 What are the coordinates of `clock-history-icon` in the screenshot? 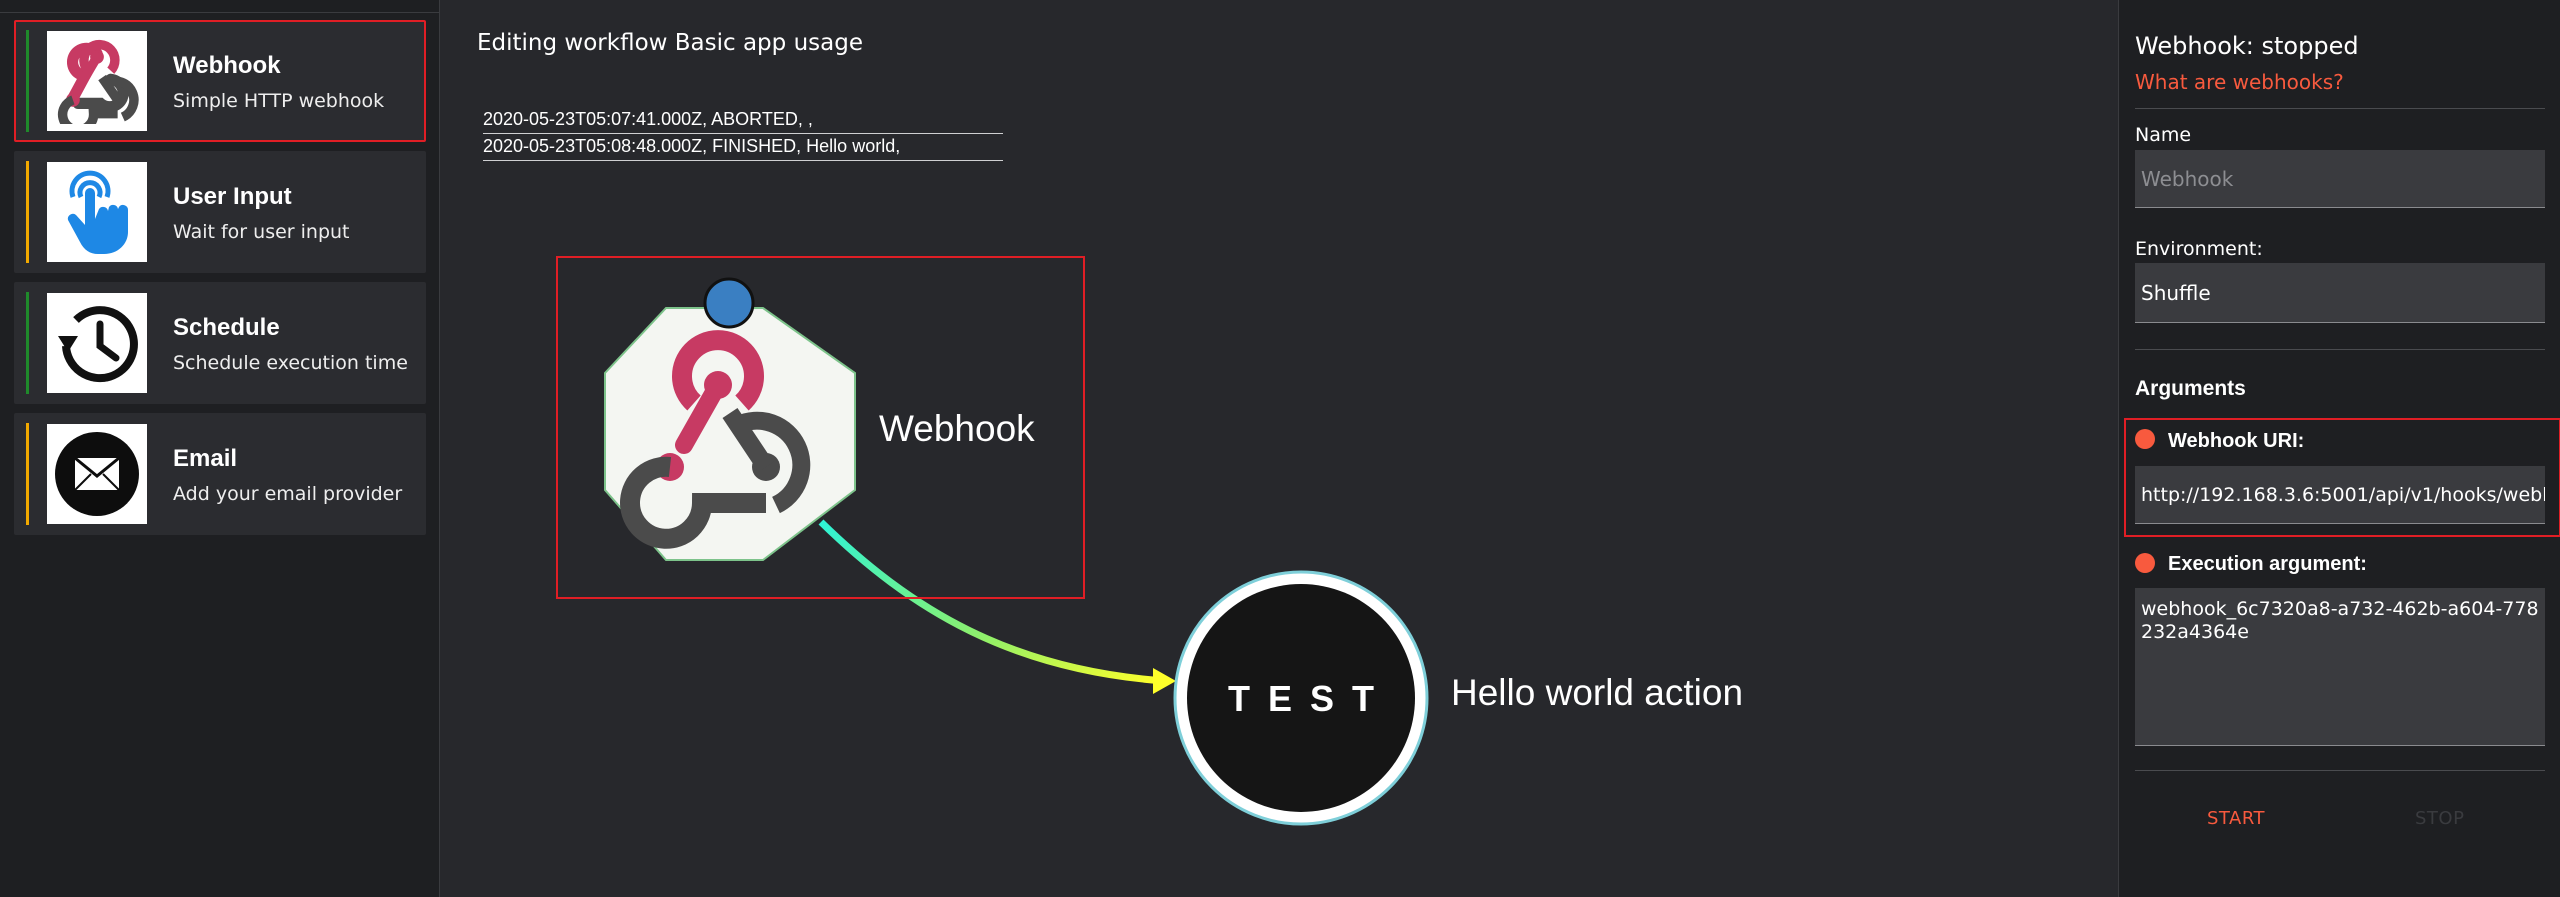 It's located at (97, 343).